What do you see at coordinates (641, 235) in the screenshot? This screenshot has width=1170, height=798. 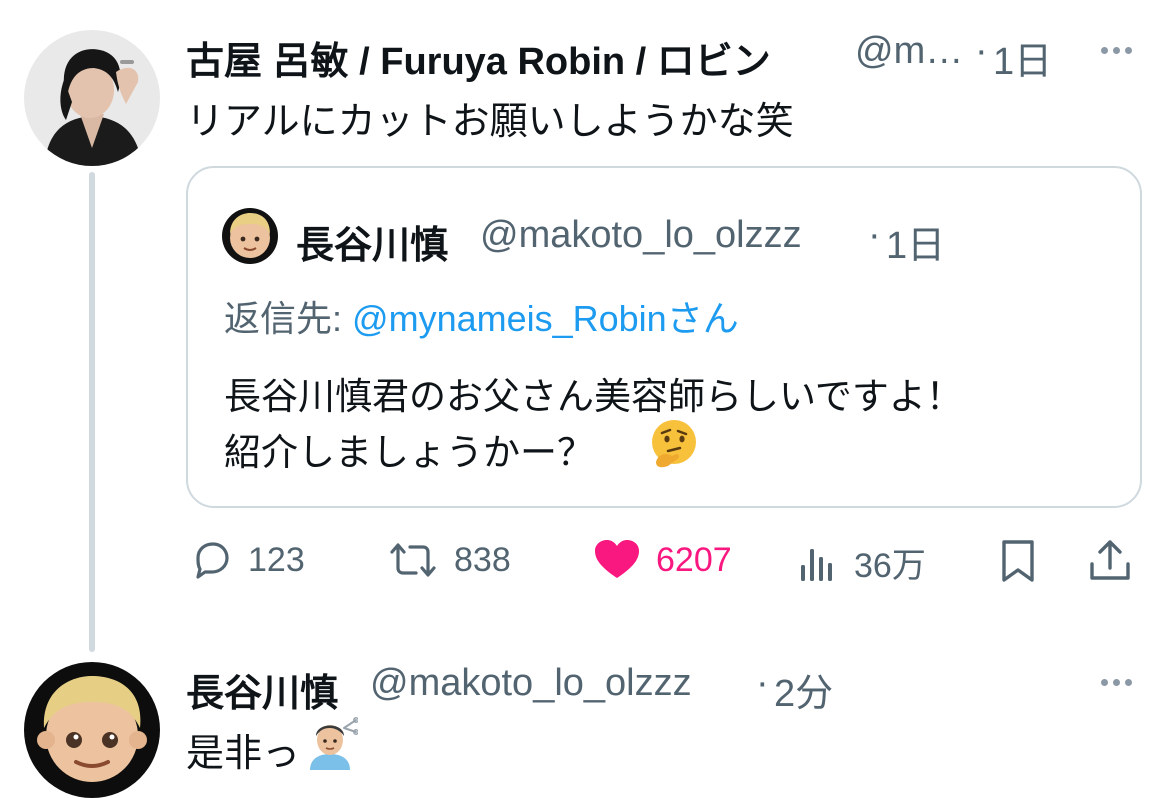 I see `quote-handle: @makoto_lo_olzzz` at bounding box center [641, 235].